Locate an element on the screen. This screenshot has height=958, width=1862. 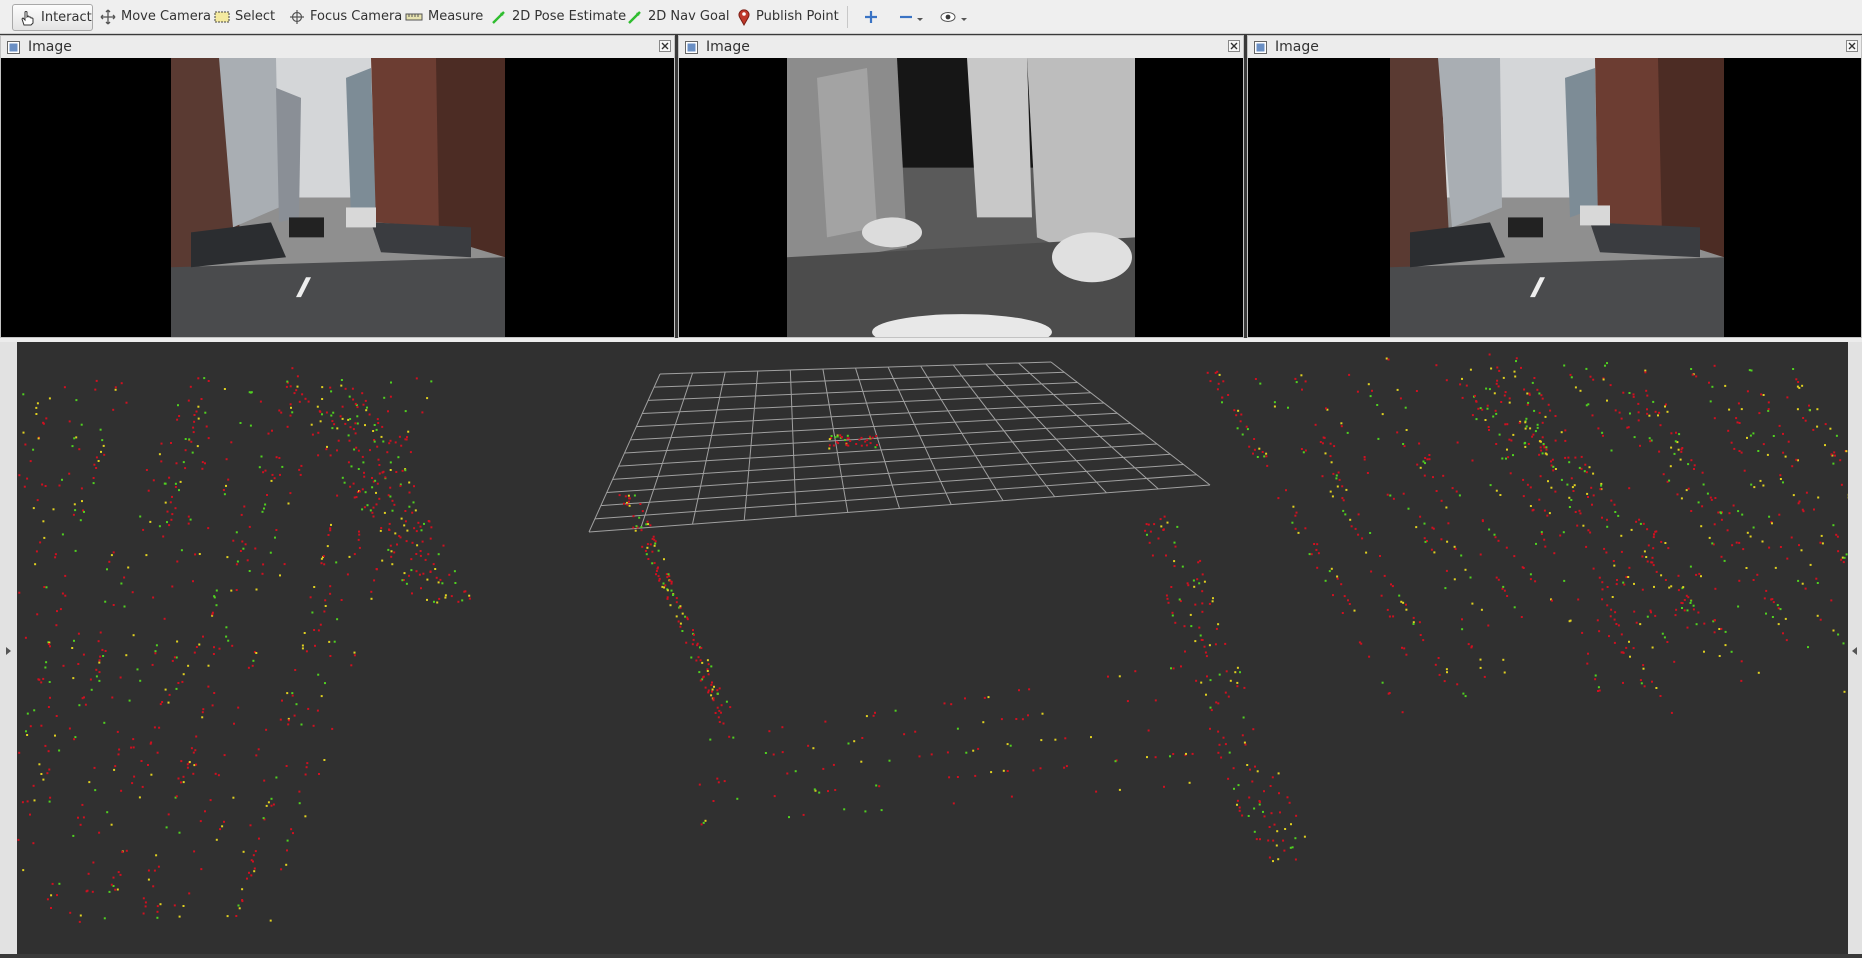
camera-view-button is located at coordinates (957, 16).